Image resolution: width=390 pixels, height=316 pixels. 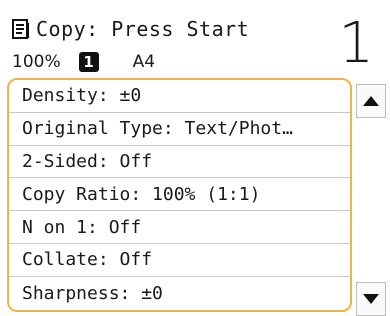 I want to click on setting-n-on-1: N on 1: Off, so click(x=179, y=227).